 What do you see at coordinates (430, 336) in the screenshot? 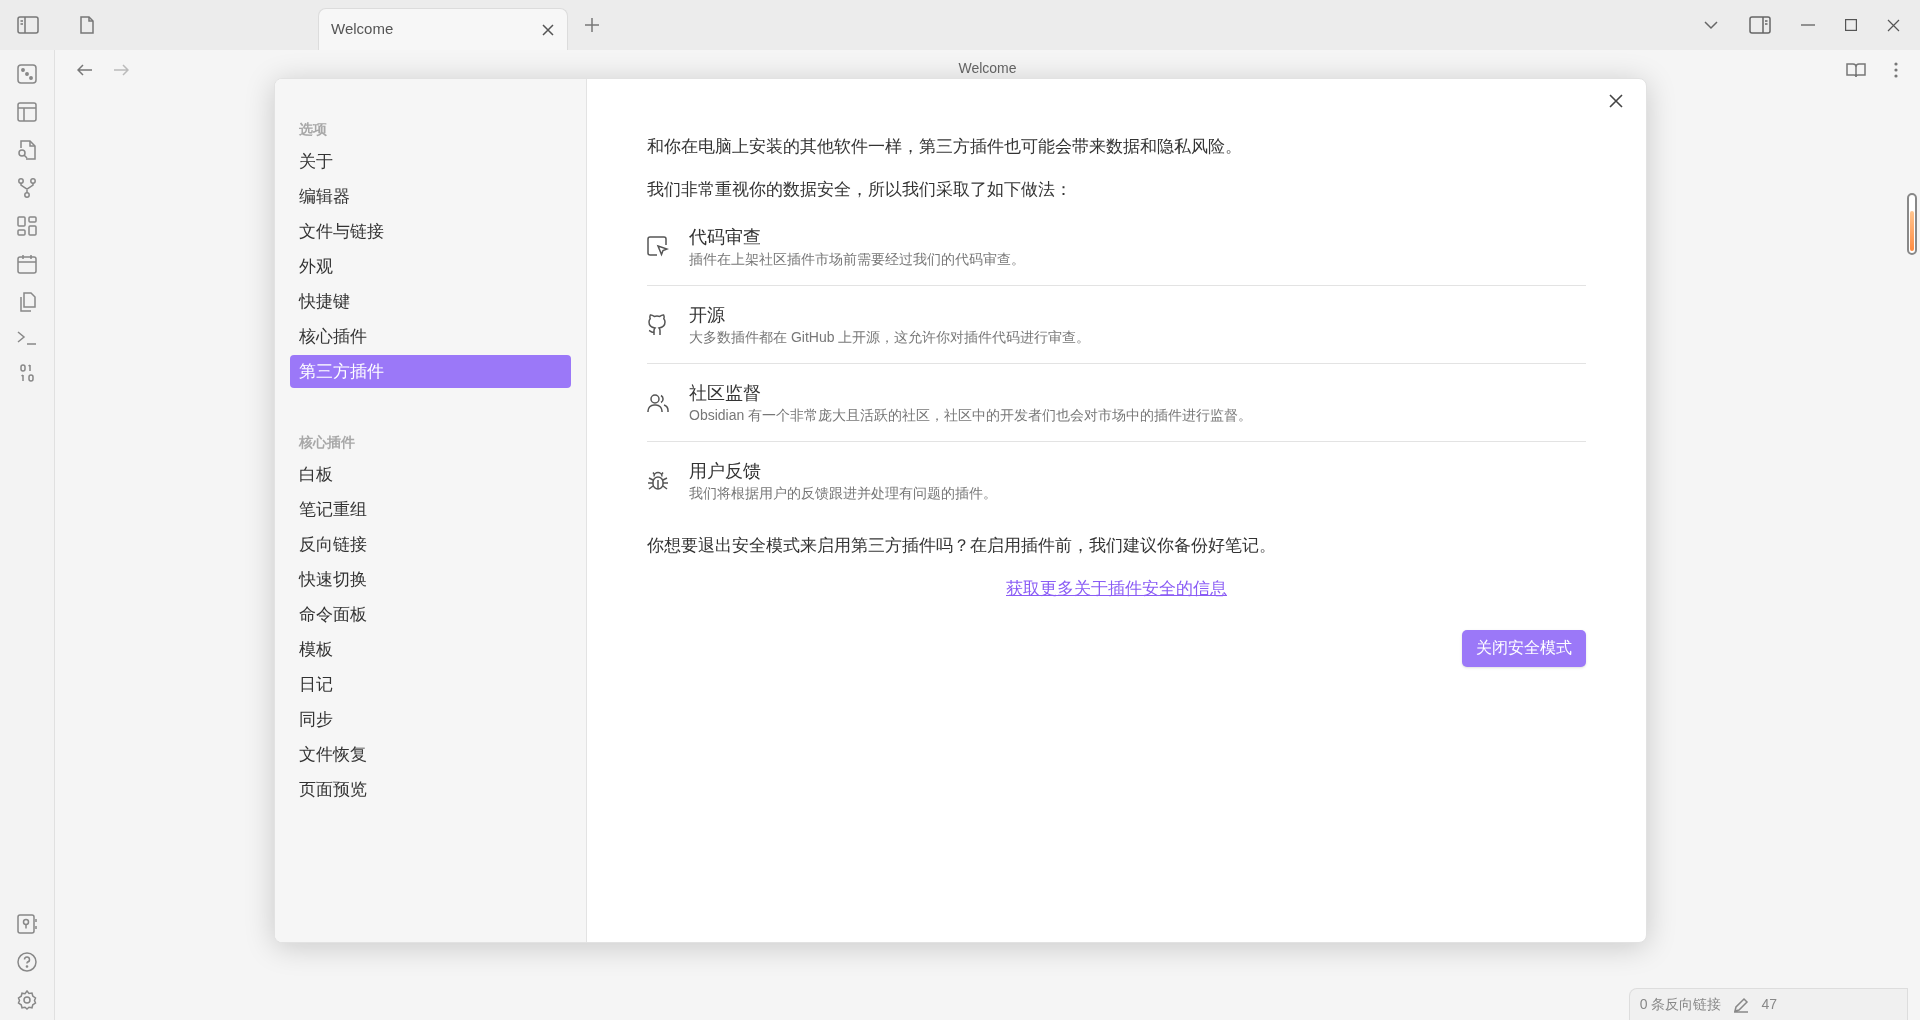
I see `settings-nav-item: 核心插件` at bounding box center [430, 336].